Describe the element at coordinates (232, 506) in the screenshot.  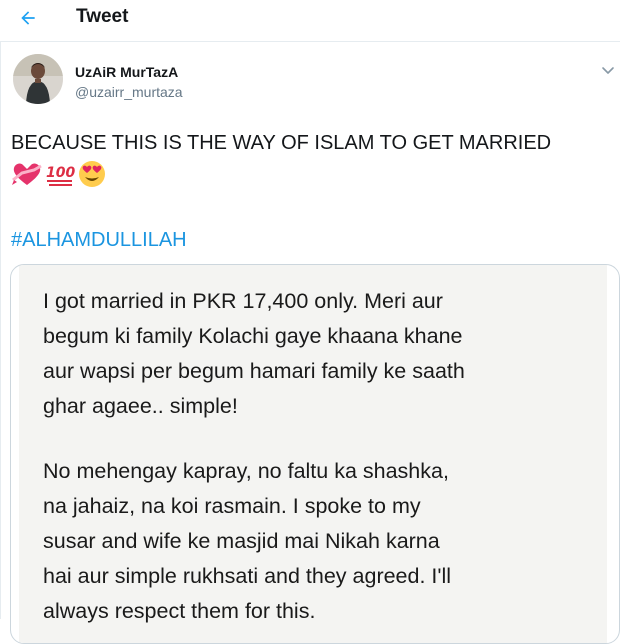
I see `note-line: na jahaiz, na koi rasmain. I spoke to my` at that location.